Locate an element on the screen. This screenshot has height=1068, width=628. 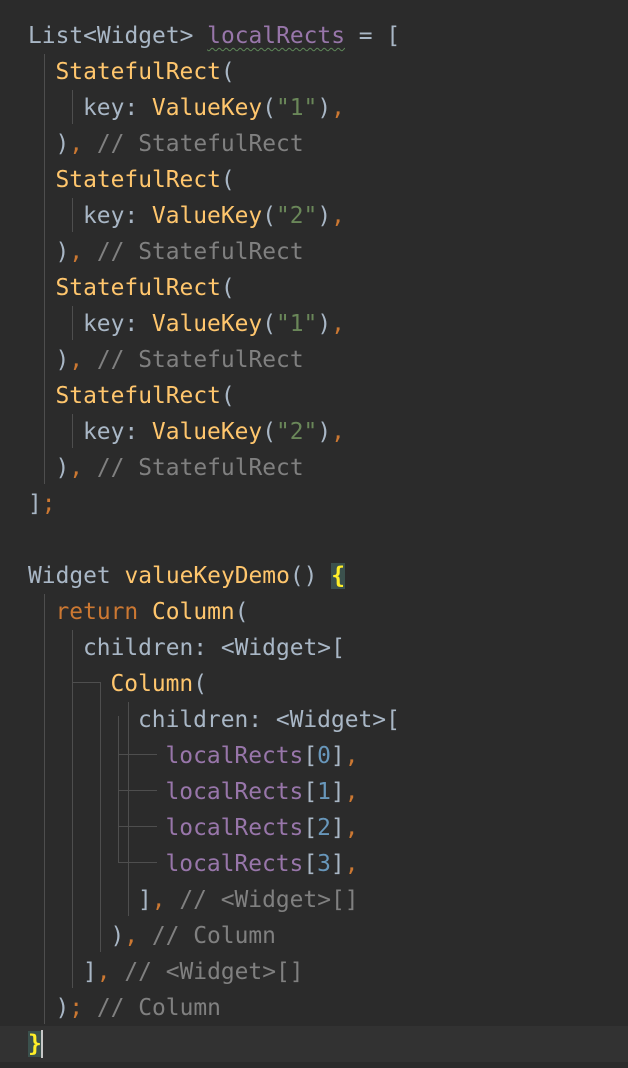
code-token: key: is located at coordinates (117, 432).